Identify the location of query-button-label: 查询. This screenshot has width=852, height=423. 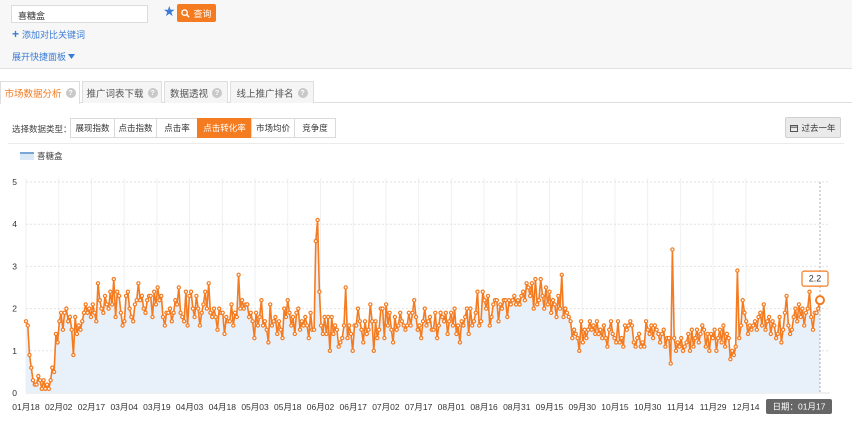
(202, 13).